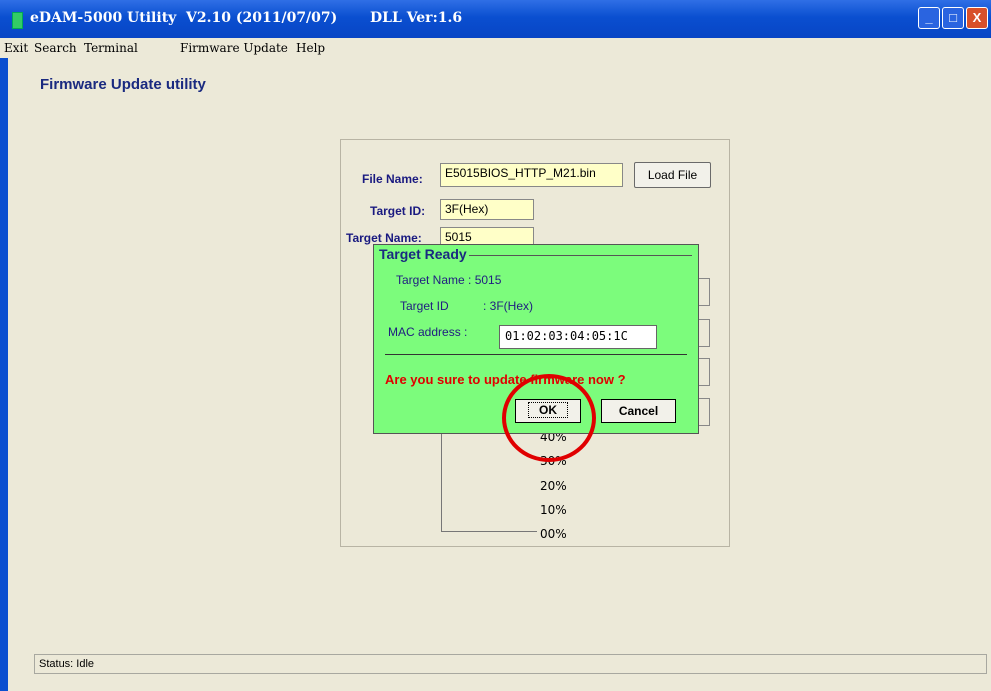  I want to click on dialog-title-line, so click(578, 255).